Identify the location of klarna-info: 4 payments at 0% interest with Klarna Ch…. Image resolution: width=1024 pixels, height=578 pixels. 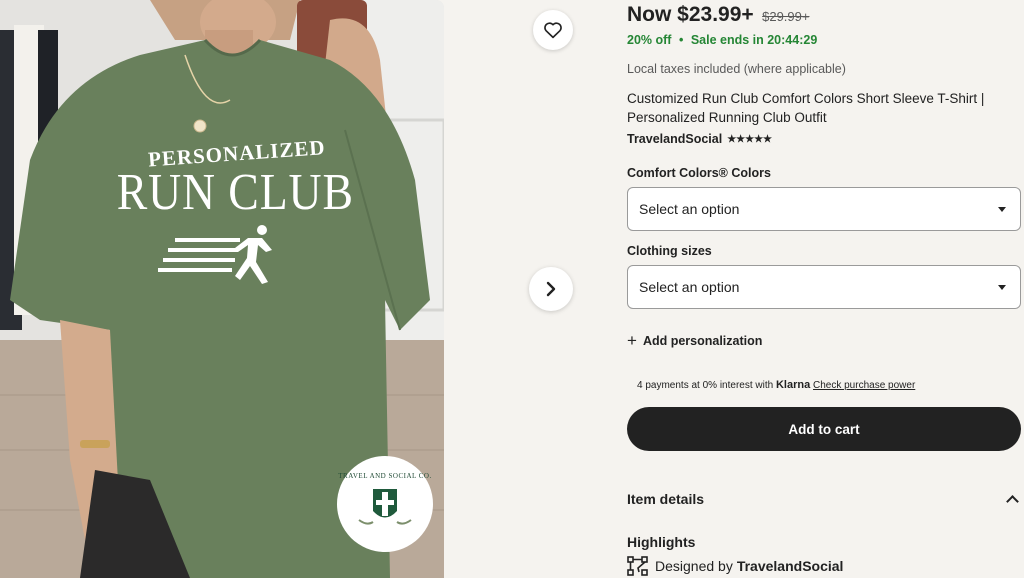
(776, 385).